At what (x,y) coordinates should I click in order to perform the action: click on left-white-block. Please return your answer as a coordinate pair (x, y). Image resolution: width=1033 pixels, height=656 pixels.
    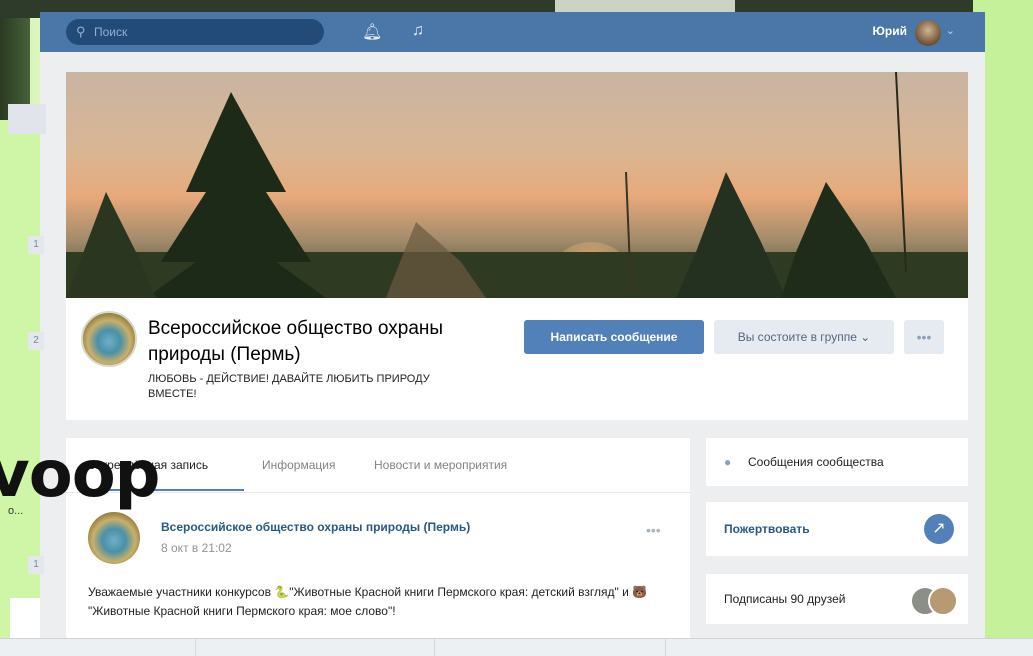
    Looking at the image, I should click on (25, 618).